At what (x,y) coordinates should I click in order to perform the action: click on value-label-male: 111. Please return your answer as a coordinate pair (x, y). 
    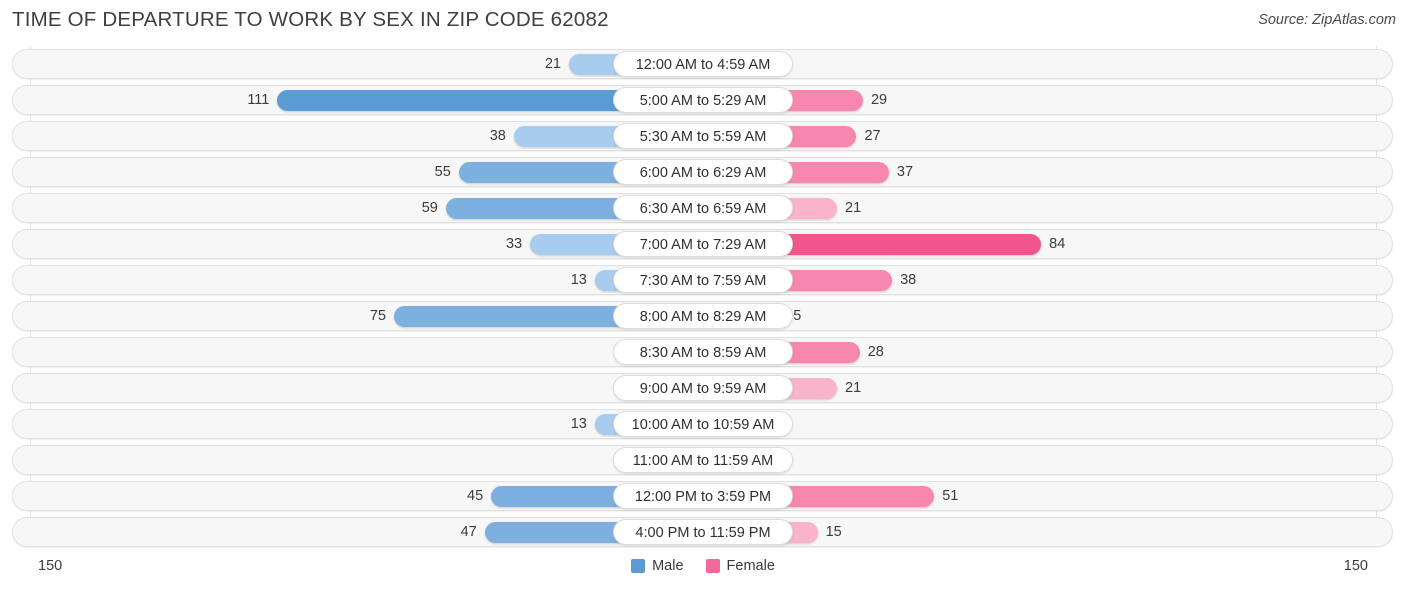
    Looking at the image, I should click on (258, 100).